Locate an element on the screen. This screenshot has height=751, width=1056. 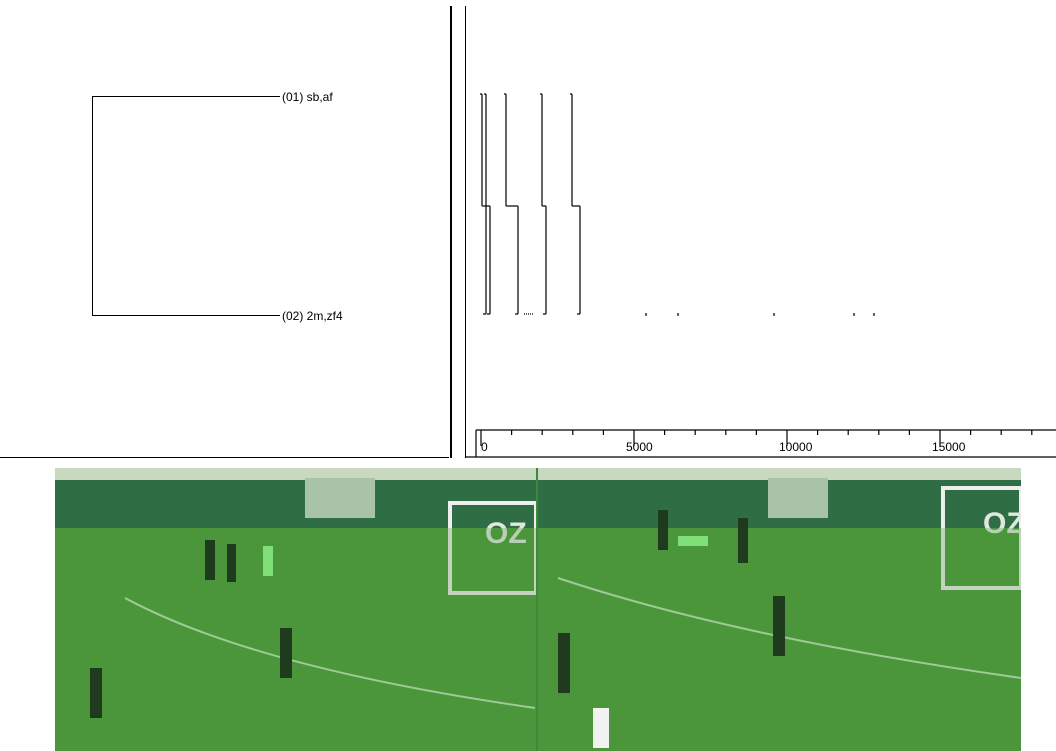
tick-label-0: 0 is located at coordinates (484, 447).